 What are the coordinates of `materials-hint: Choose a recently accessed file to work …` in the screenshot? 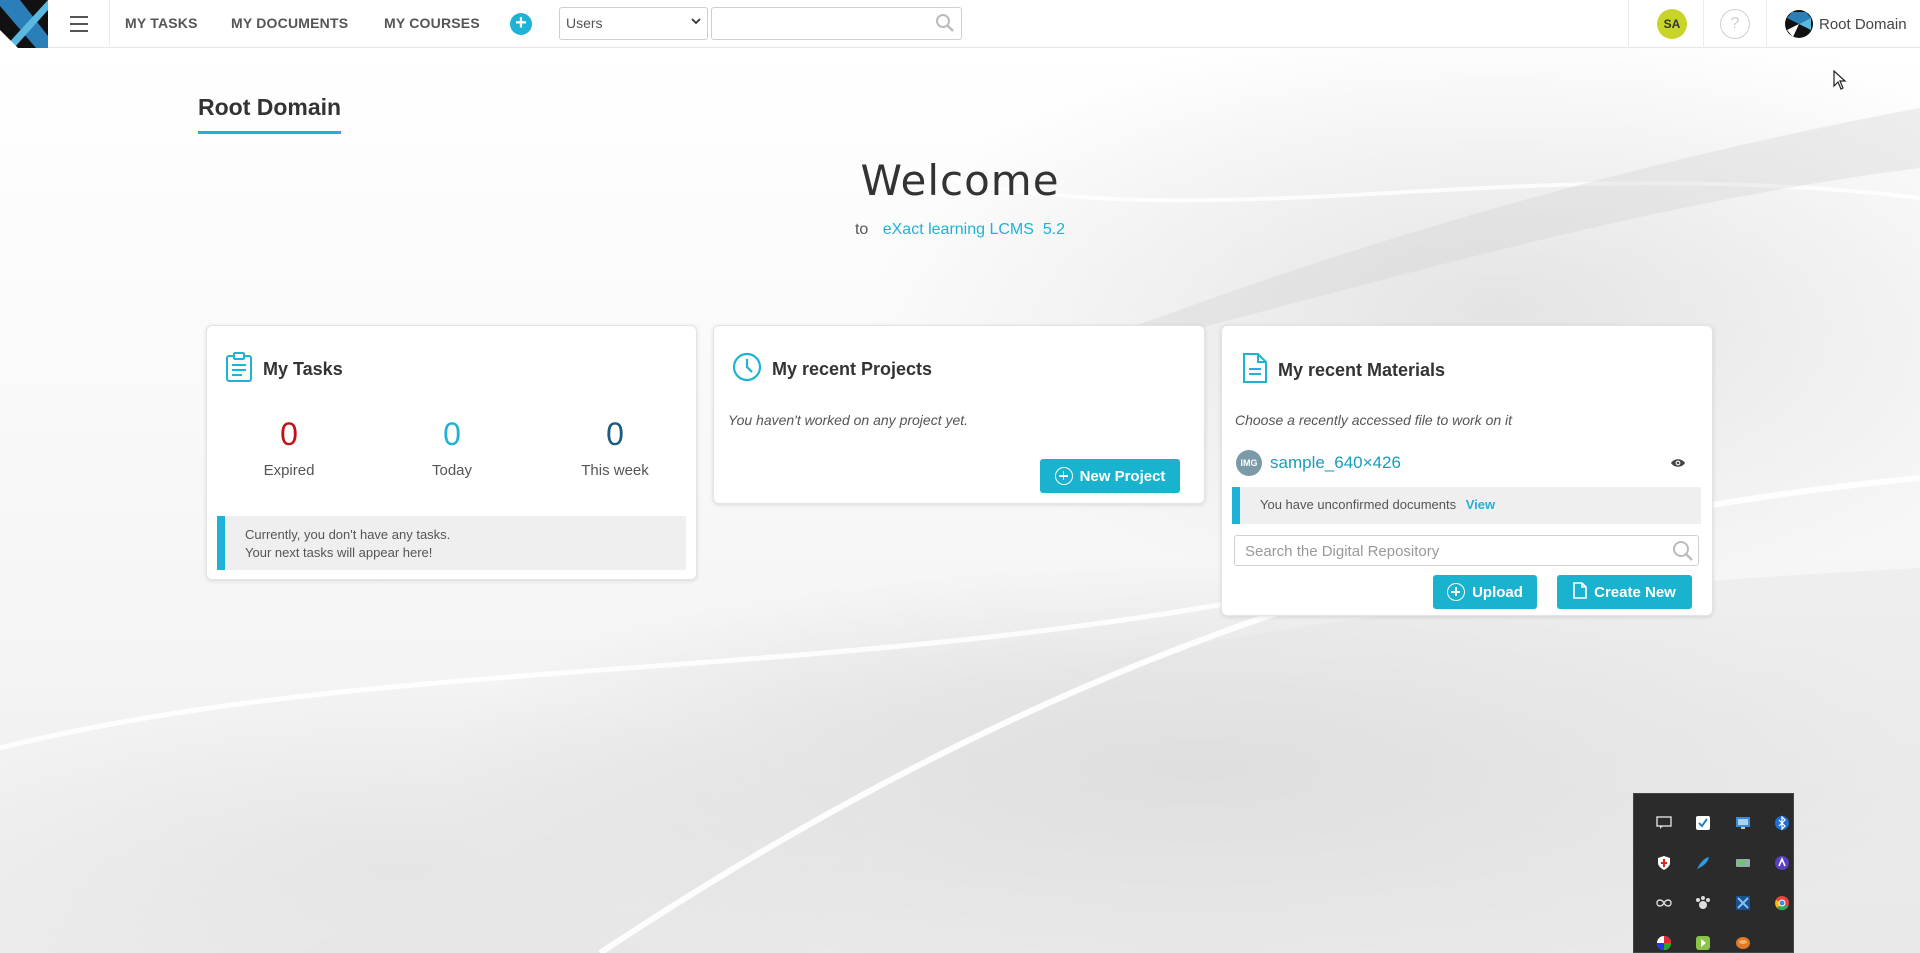 It's located at (1374, 420).